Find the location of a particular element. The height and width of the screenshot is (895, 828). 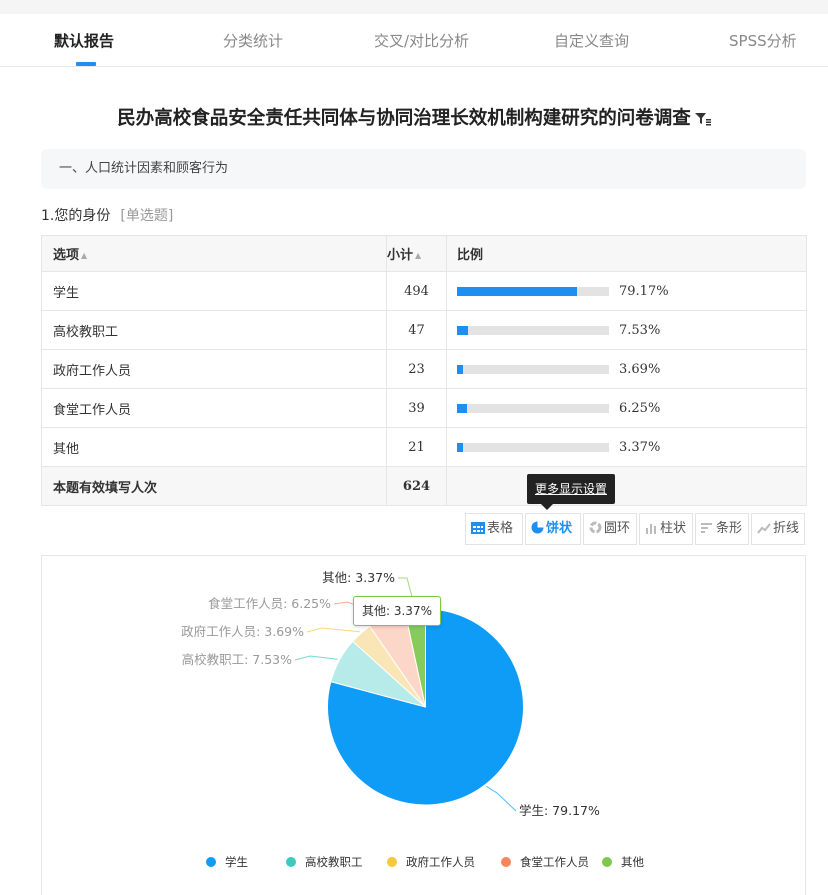

ratio-cell: 6.25% is located at coordinates (626, 408).